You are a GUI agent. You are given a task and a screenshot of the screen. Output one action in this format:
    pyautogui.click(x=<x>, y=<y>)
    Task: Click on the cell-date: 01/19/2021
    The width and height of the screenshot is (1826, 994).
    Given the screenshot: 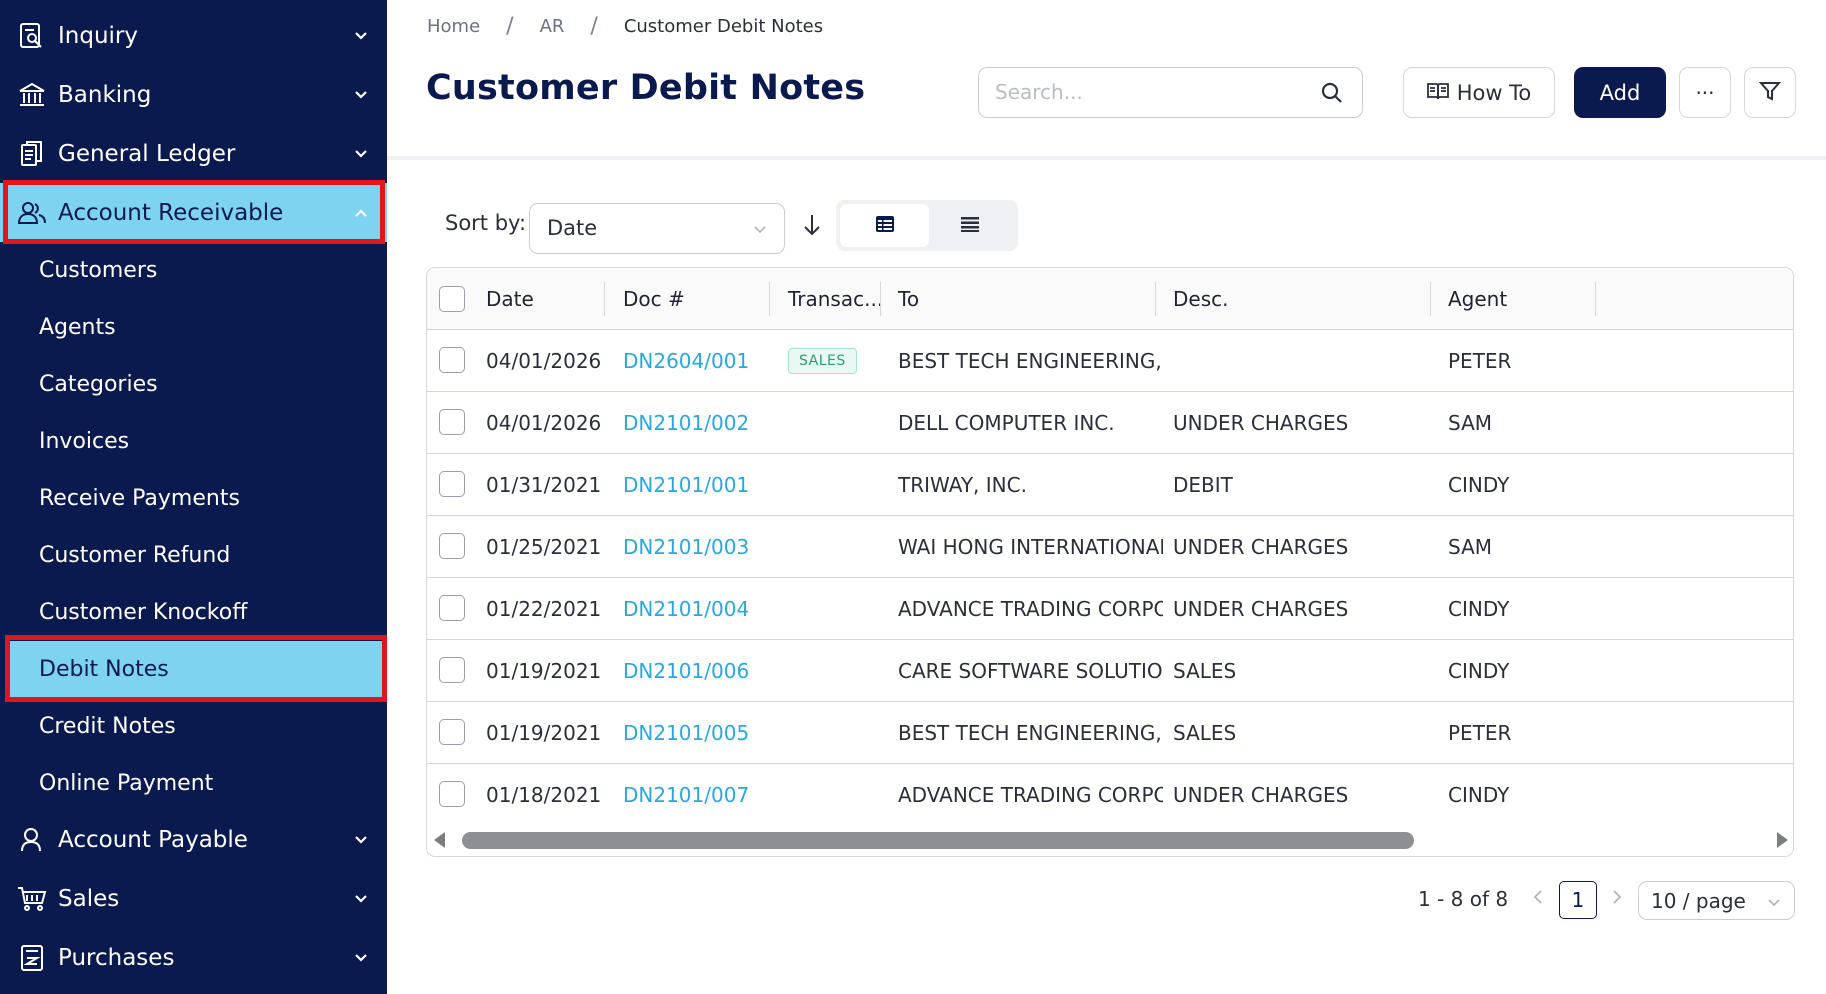 What is the action you would take?
    pyautogui.click(x=543, y=732)
    